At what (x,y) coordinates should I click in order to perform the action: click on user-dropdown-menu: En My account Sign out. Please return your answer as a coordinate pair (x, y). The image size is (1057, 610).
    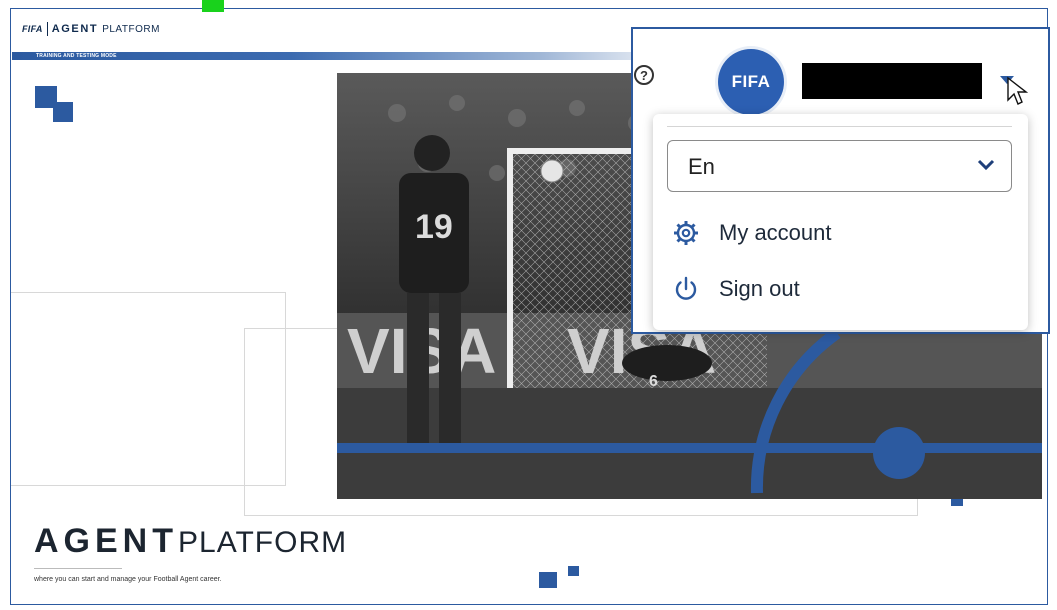
    Looking at the image, I should click on (840, 222).